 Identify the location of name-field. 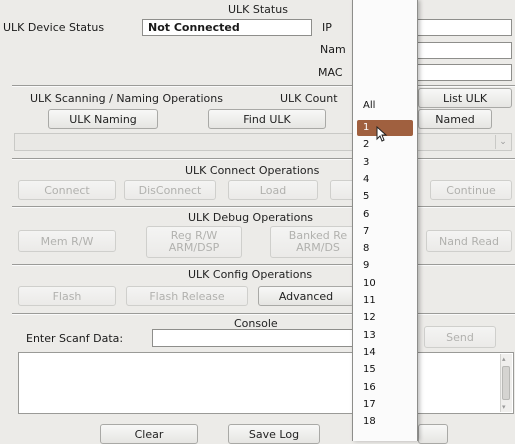
(464, 50).